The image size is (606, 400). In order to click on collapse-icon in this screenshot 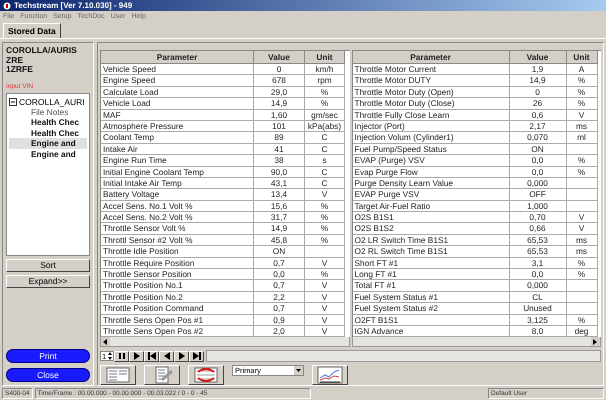, I will do `click(13, 102)`.